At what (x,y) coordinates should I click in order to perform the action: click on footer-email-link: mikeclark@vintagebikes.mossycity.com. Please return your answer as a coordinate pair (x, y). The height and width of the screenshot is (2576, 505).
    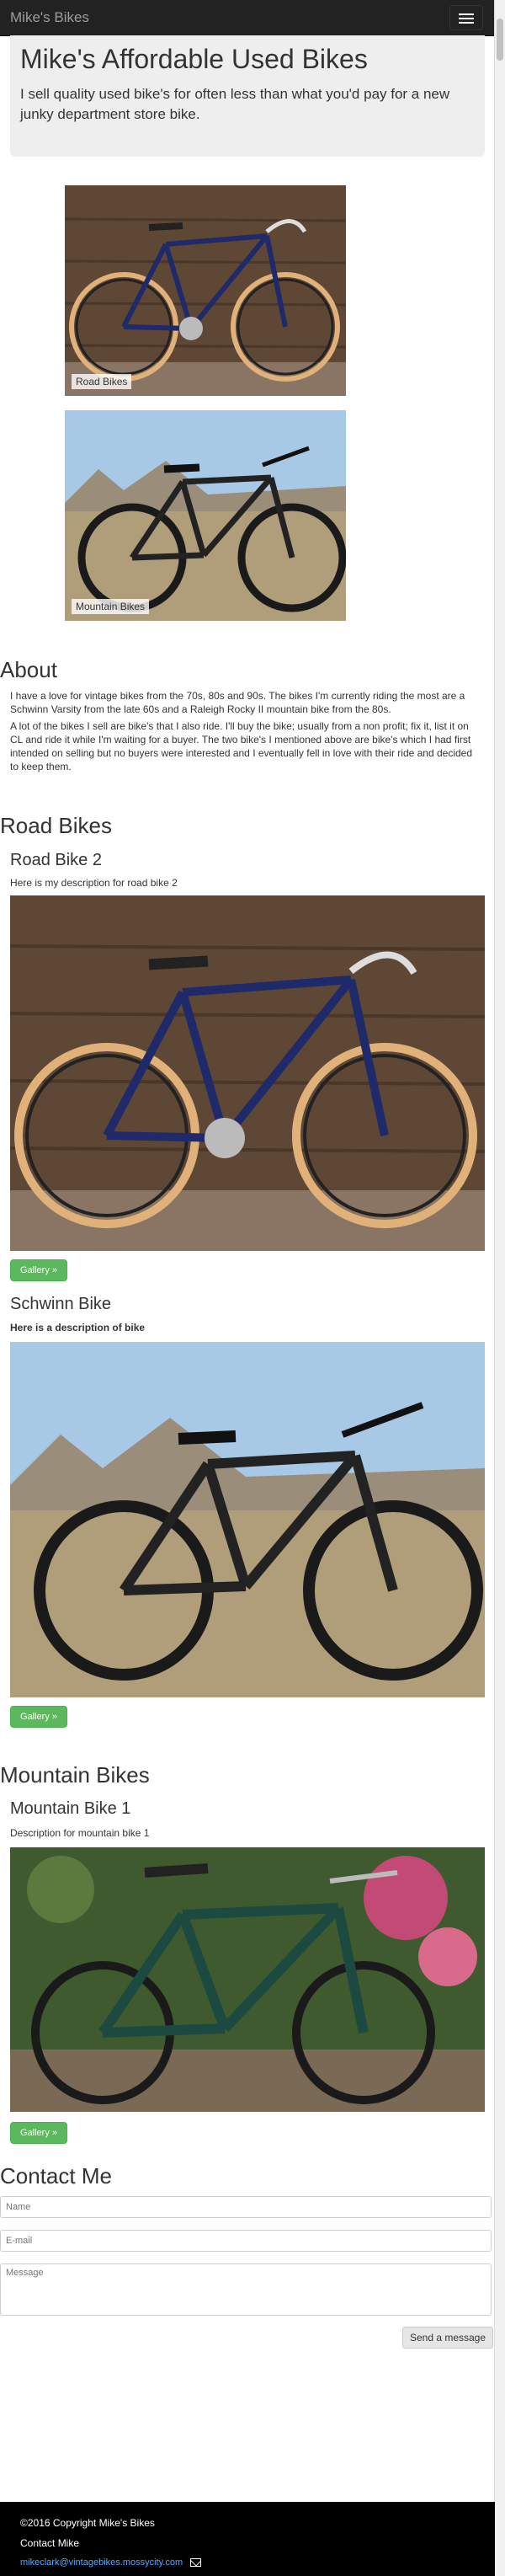
    Looking at the image, I should click on (101, 2562).